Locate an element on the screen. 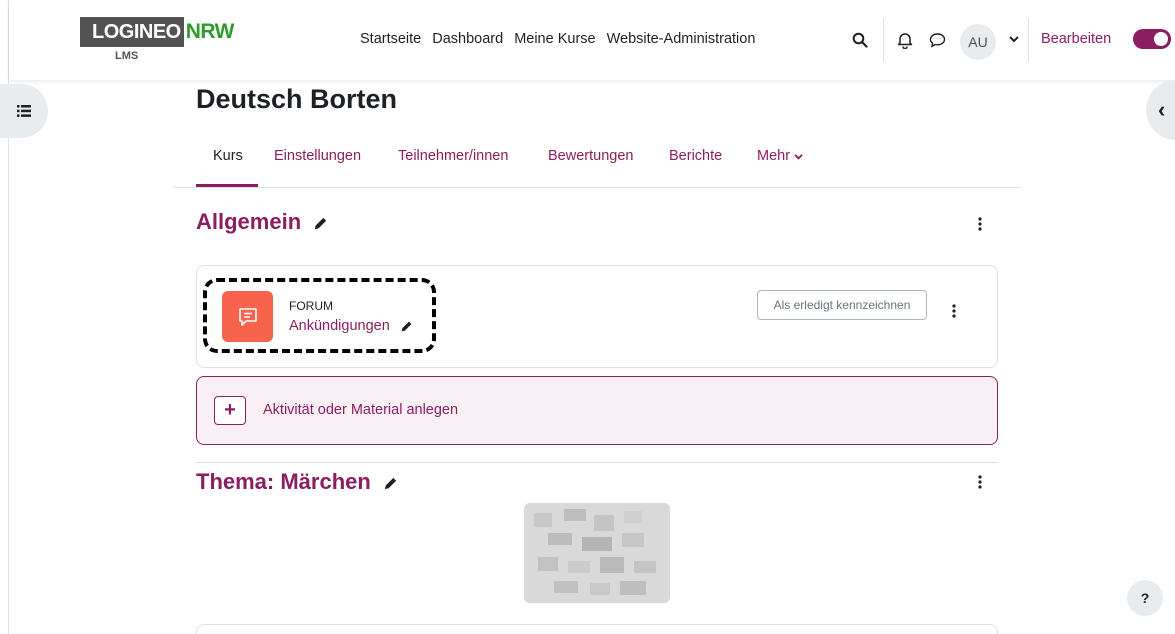 The height and width of the screenshot is (634, 1175). nav-item-website-administration: Website-Administration is located at coordinates (681, 39).